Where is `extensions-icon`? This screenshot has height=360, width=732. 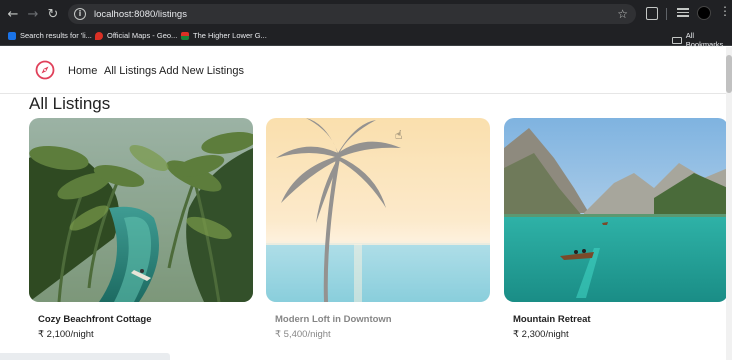 extensions-icon is located at coordinates (652, 13).